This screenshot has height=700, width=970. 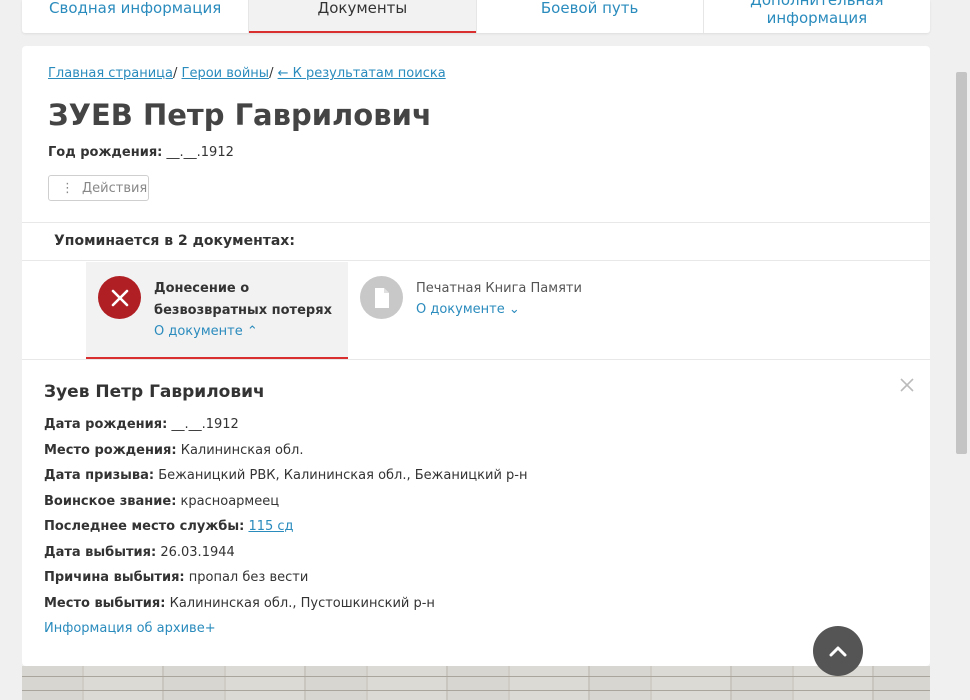 I want to click on birth-year-label: Год рождения:, so click(x=105, y=152).